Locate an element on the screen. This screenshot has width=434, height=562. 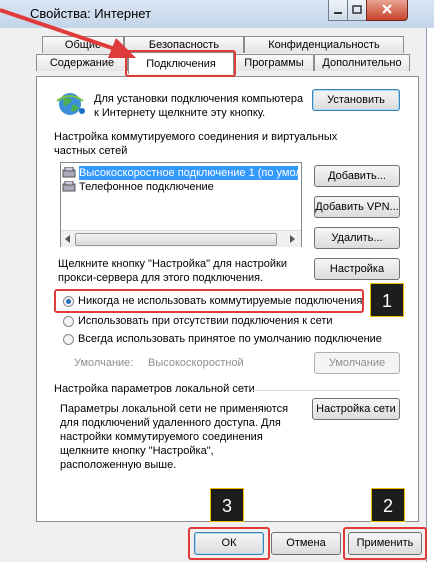
list-hscrollbar is located at coordinates (181, 238).